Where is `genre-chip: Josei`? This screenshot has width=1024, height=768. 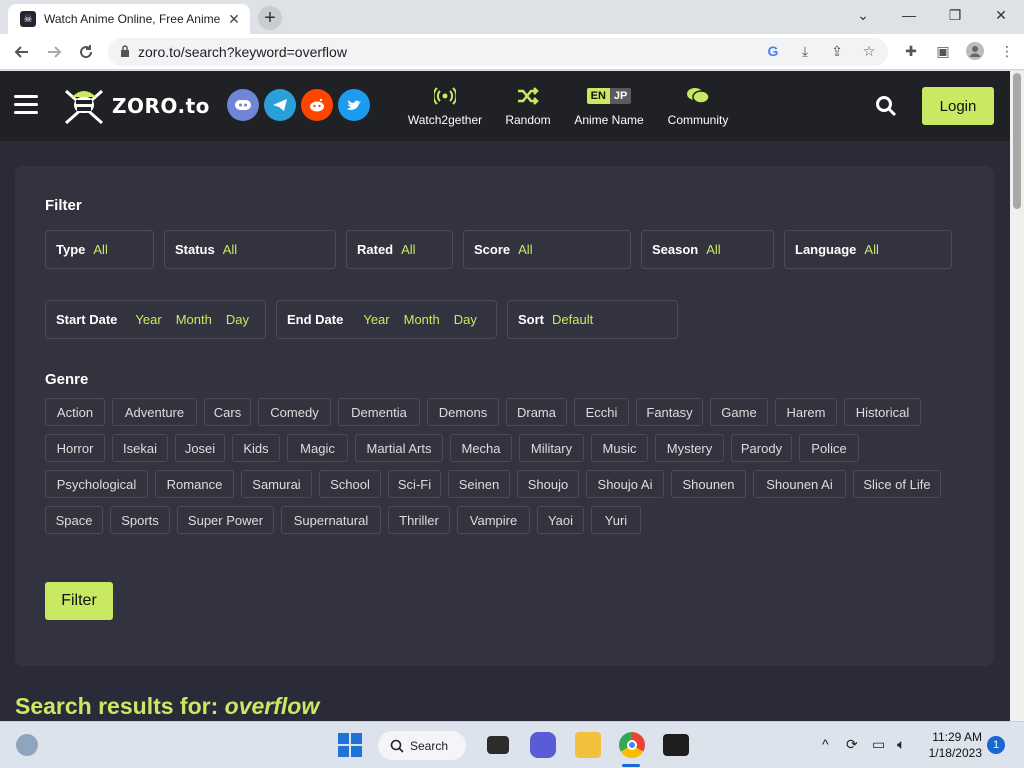
genre-chip: Josei is located at coordinates (200, 448).